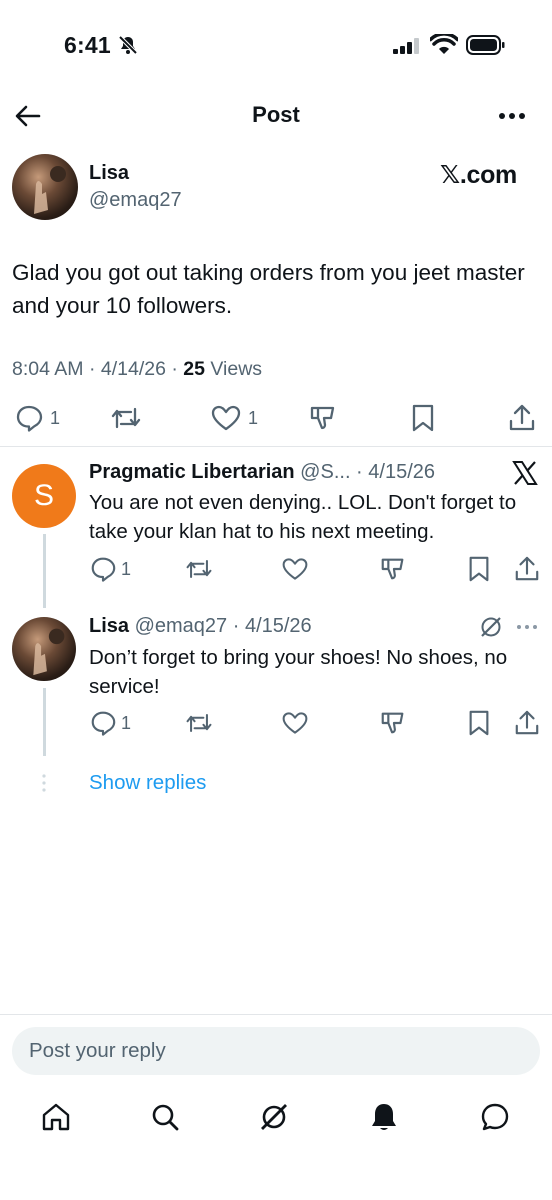 Image resolution: width=552 pixels, height=1200 pixels. Describe the element at coordinates (44, 783) in the screenshot. I see `thread-dots-icon` at that location.